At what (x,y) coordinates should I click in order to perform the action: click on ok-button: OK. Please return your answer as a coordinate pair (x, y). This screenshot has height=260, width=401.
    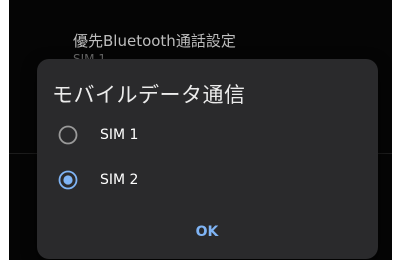
    Looking at the image, I should click on (207, 232).